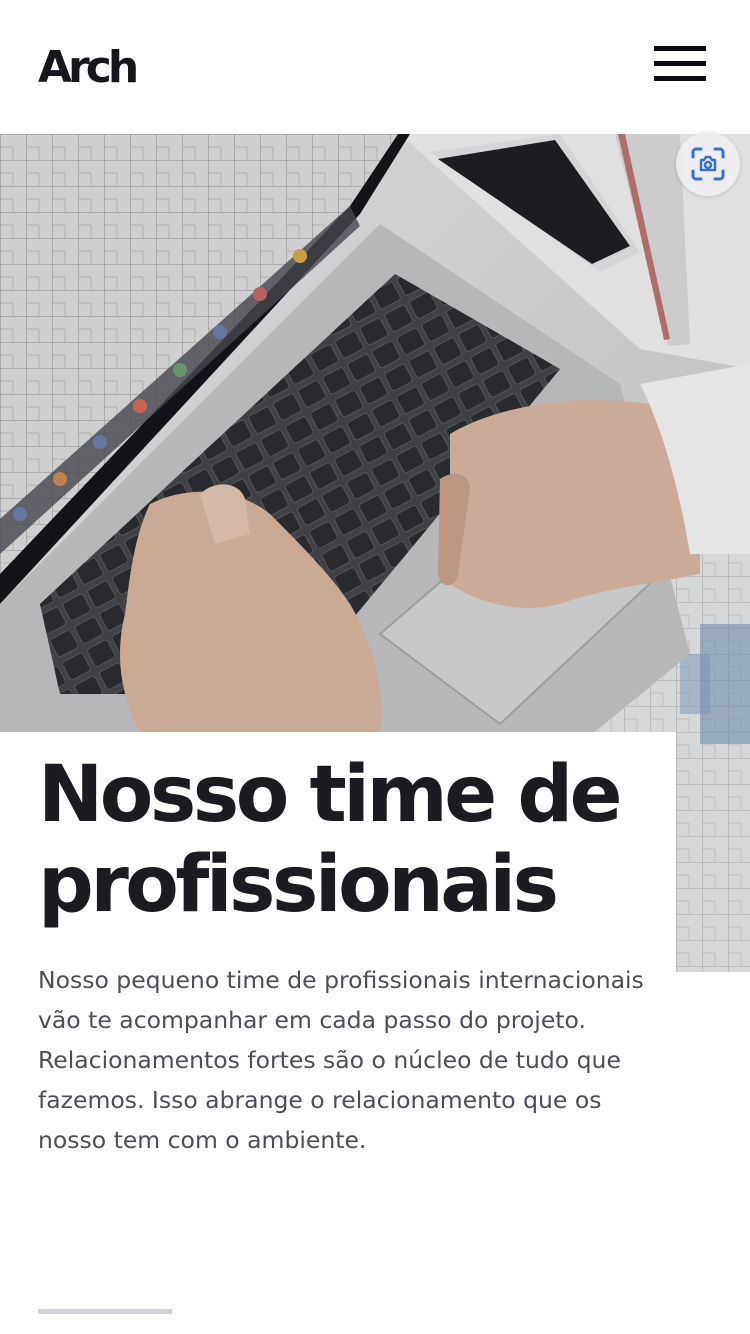 Image resolution: width=750 pixels, height=1334 pixels. I want to click on visual-search-icon, so click(708, 164).